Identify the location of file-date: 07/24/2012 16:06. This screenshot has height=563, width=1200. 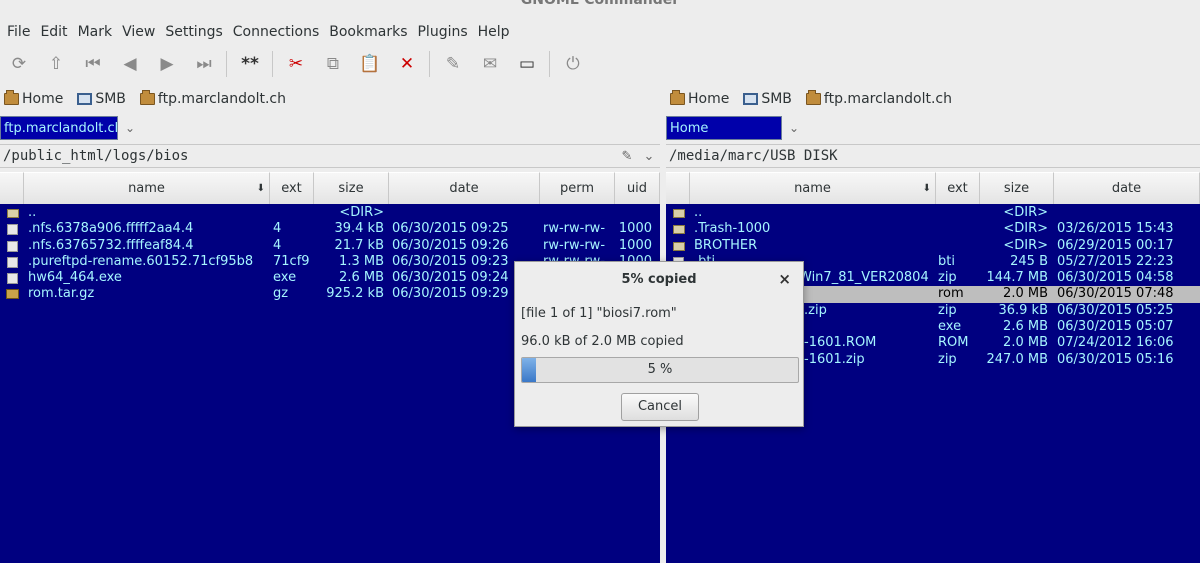
(1115, 343).